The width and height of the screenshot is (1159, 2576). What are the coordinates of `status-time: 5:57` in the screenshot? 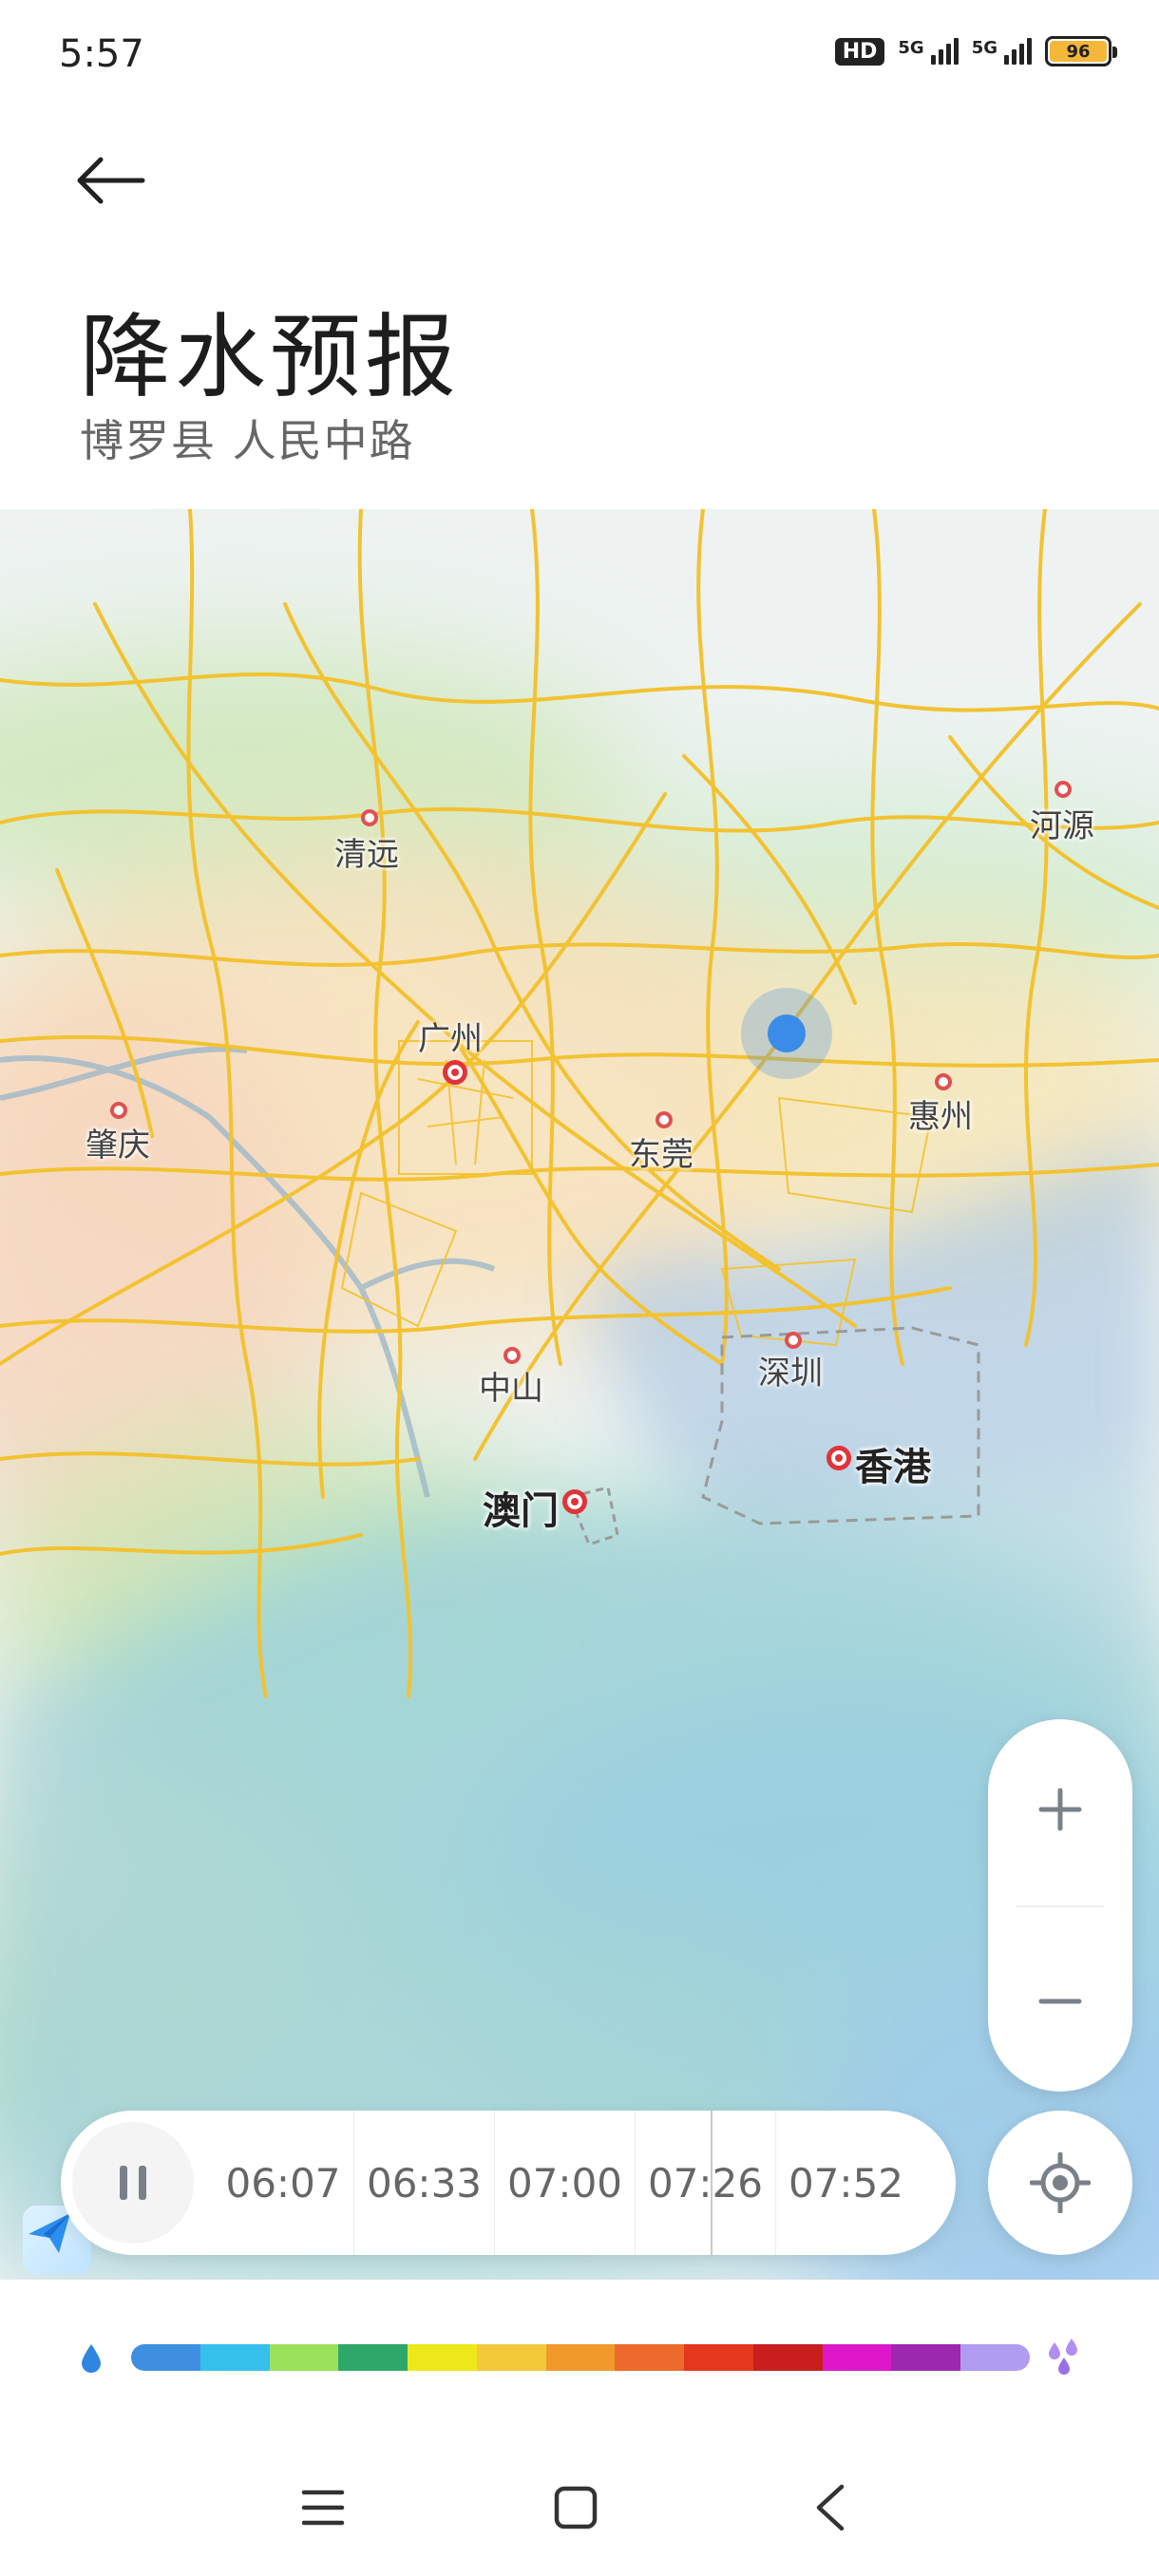 It's located at (101, 54).